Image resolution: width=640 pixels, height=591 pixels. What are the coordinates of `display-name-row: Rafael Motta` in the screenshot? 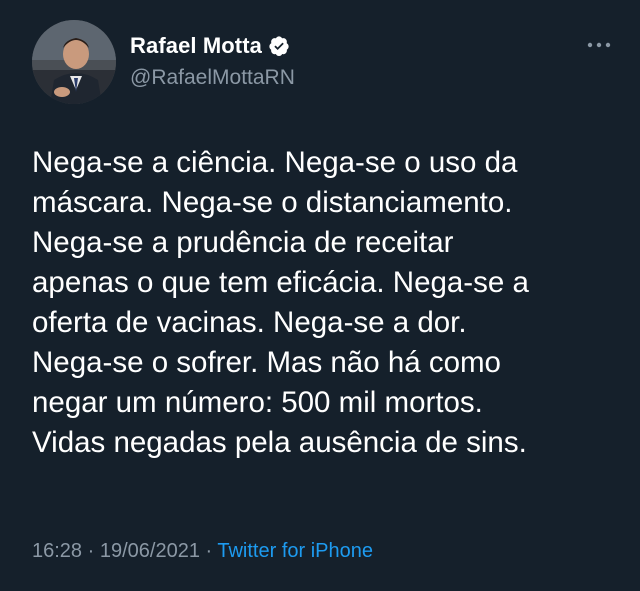 It's located at (212, 46).